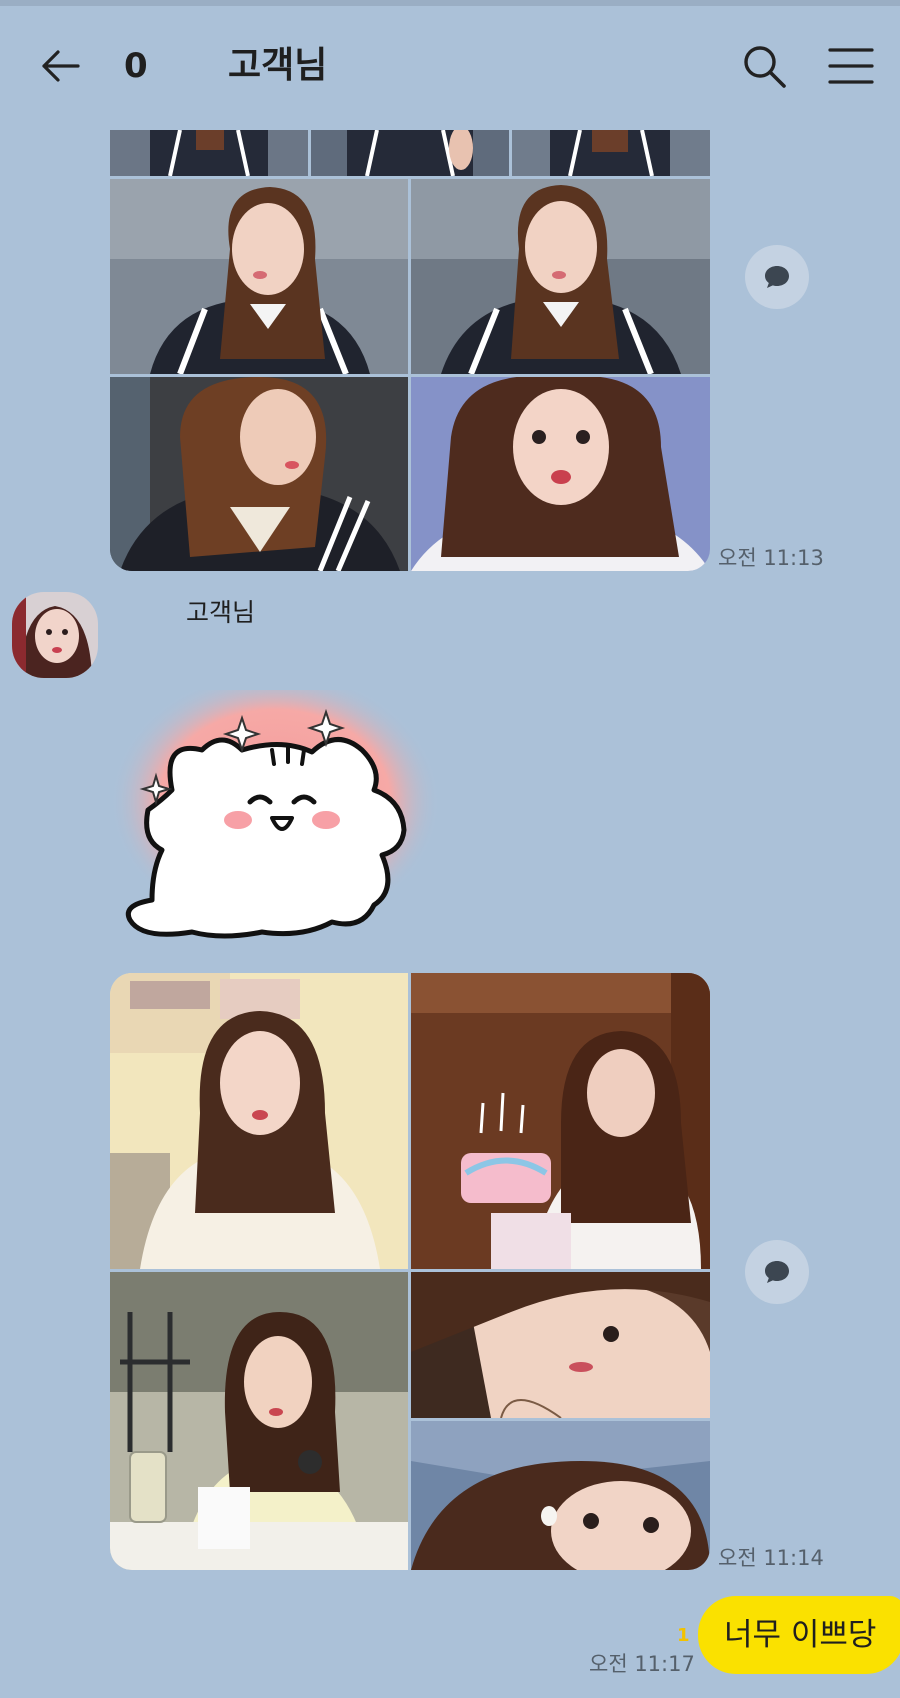  I want to click on sticker-bear-icon, so click(275, 810).